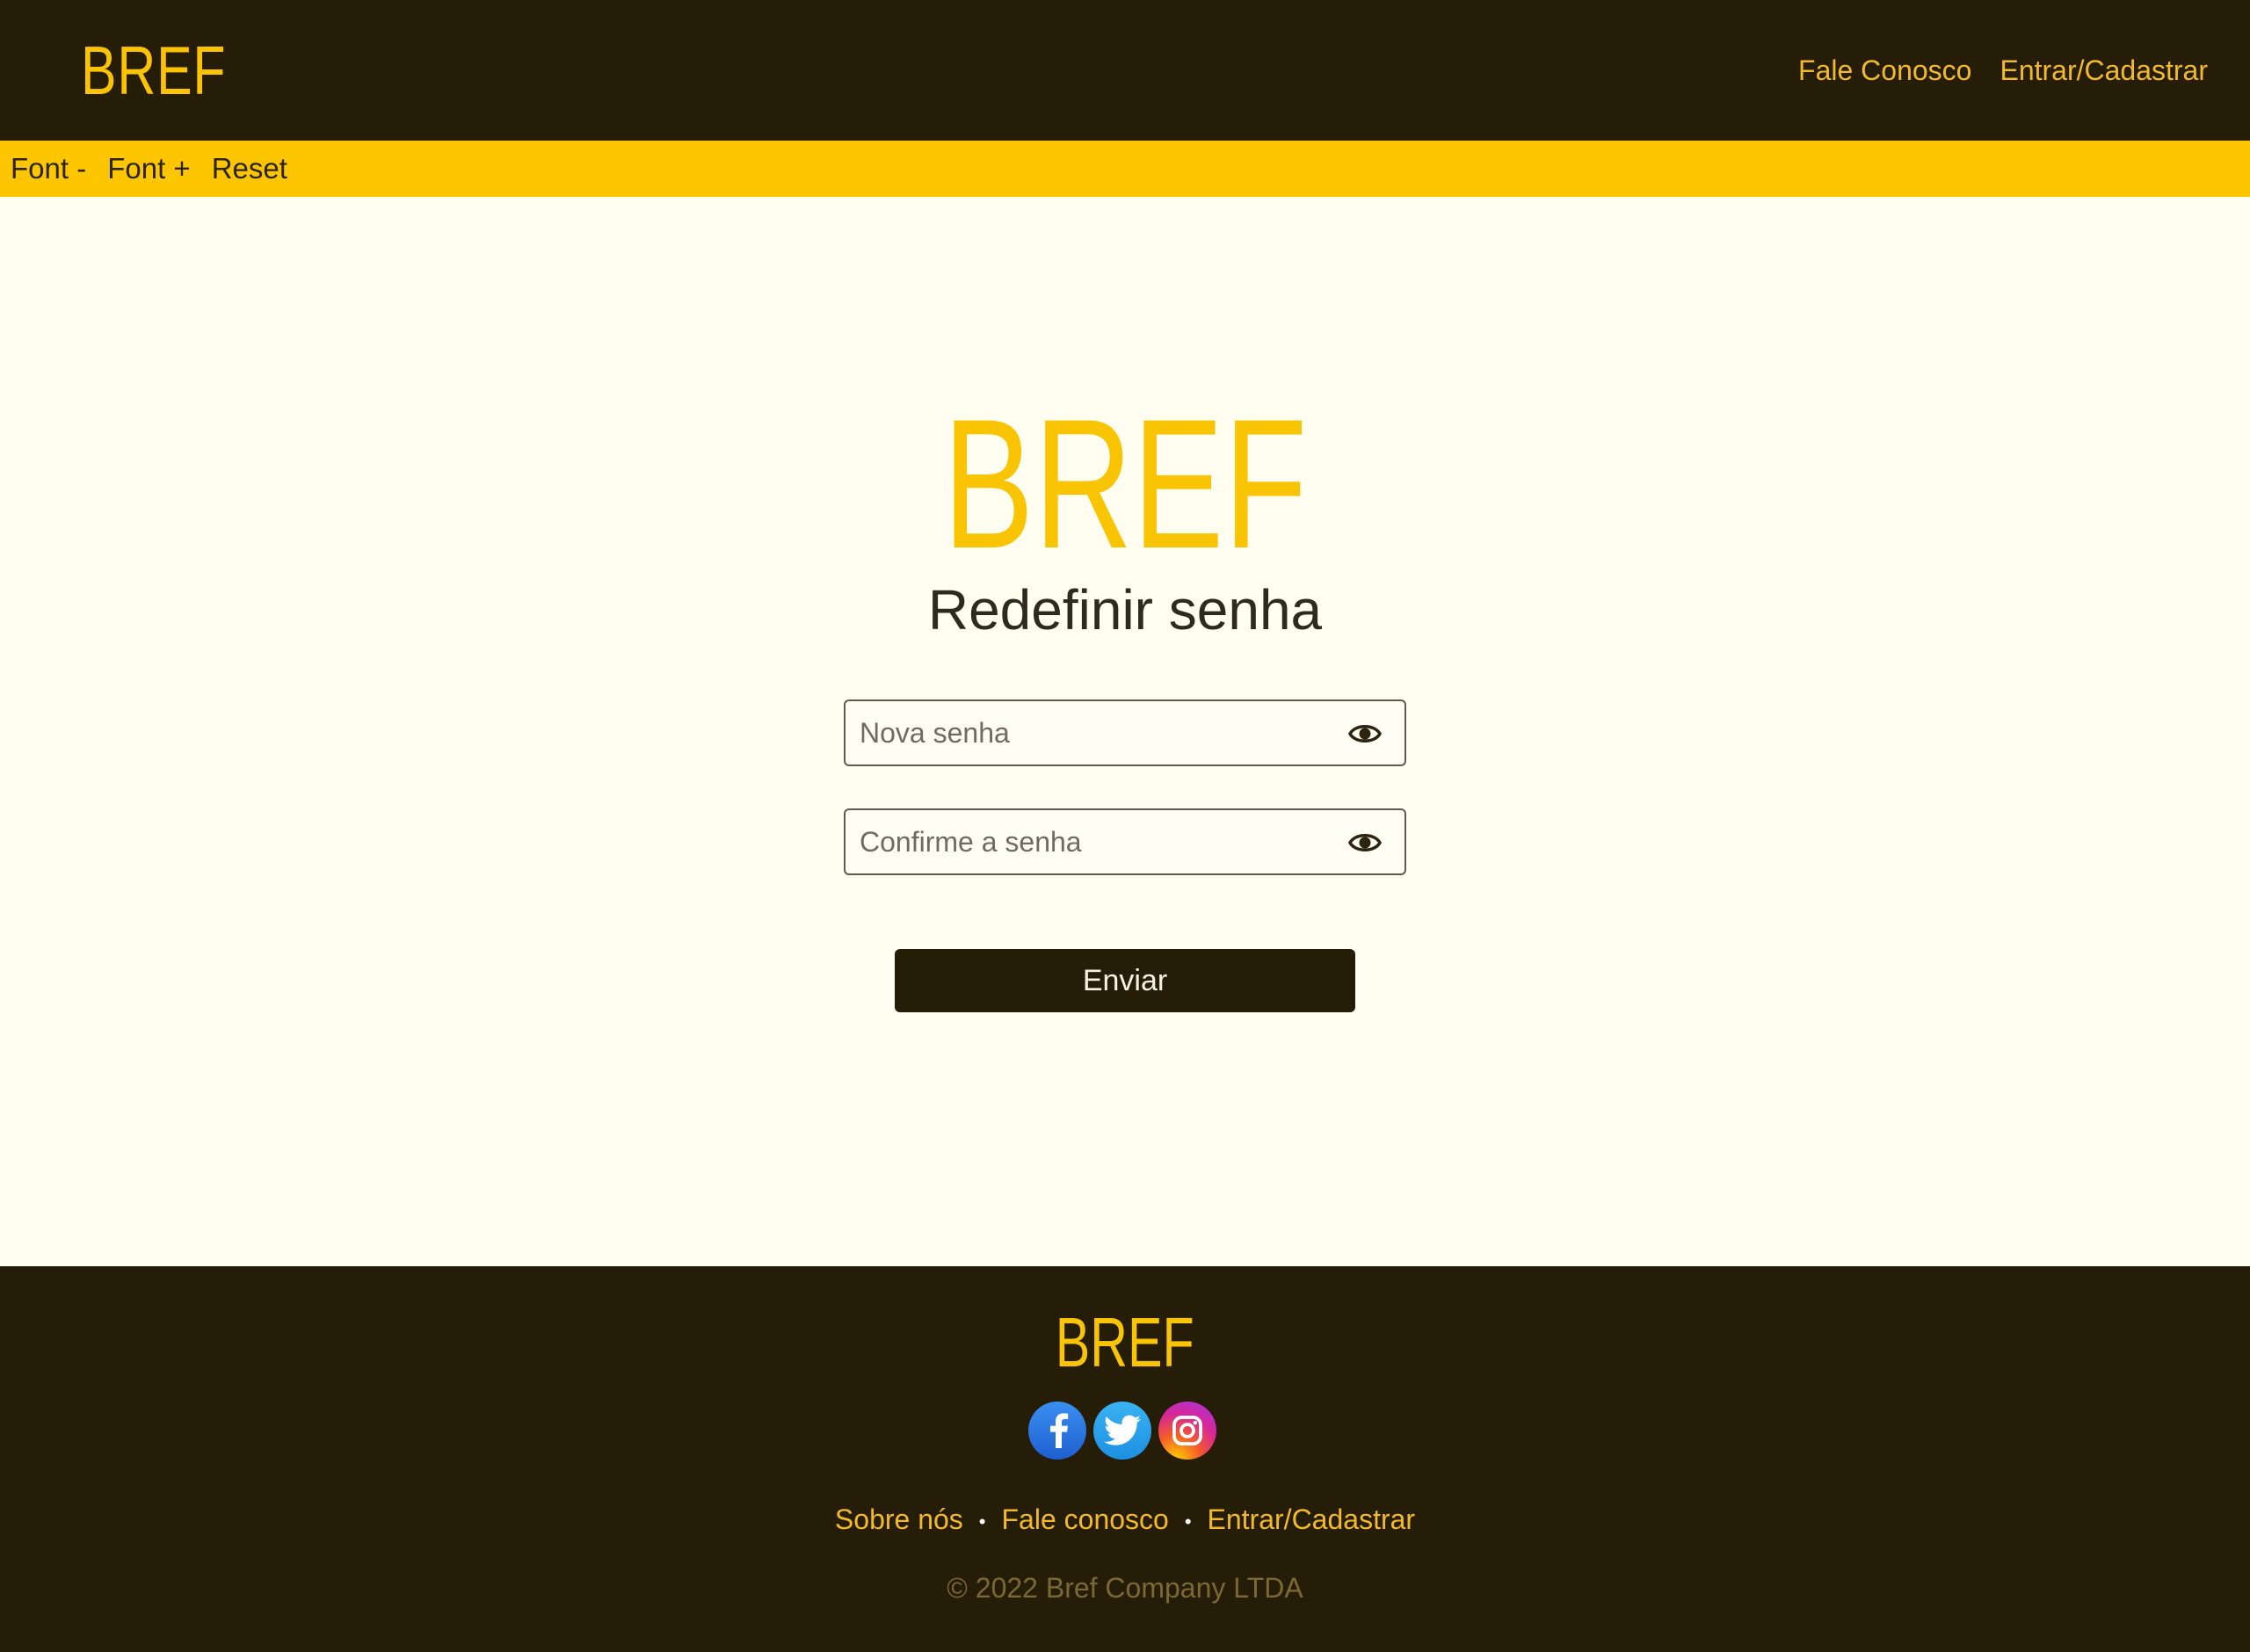 The height and width of the screenshot is (1652, 2250). I want to click on nav-link-login-register: Entrar/Cadastrar, so click(2104, 70).